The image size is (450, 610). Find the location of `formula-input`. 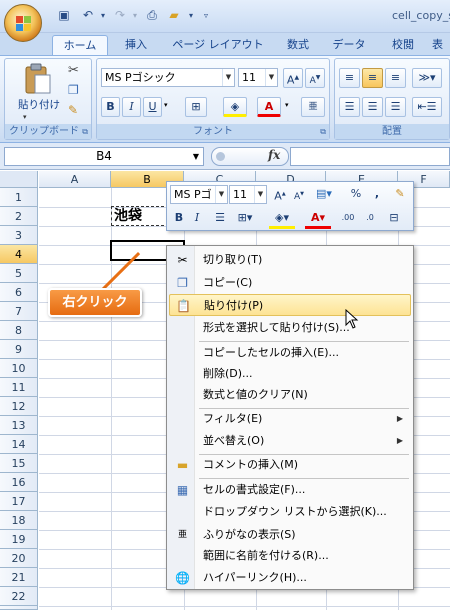

formula-input is located at coordinates (370, 156).